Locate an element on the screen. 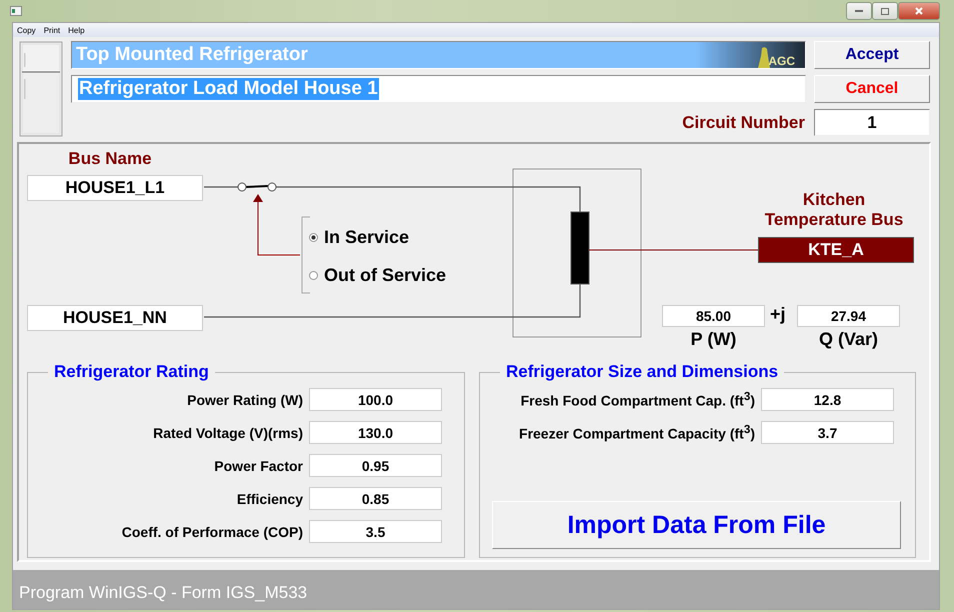 Image resolution: width=954 pixels, height=612 pixels. minimize-icon is located at coordinates (859, 11).